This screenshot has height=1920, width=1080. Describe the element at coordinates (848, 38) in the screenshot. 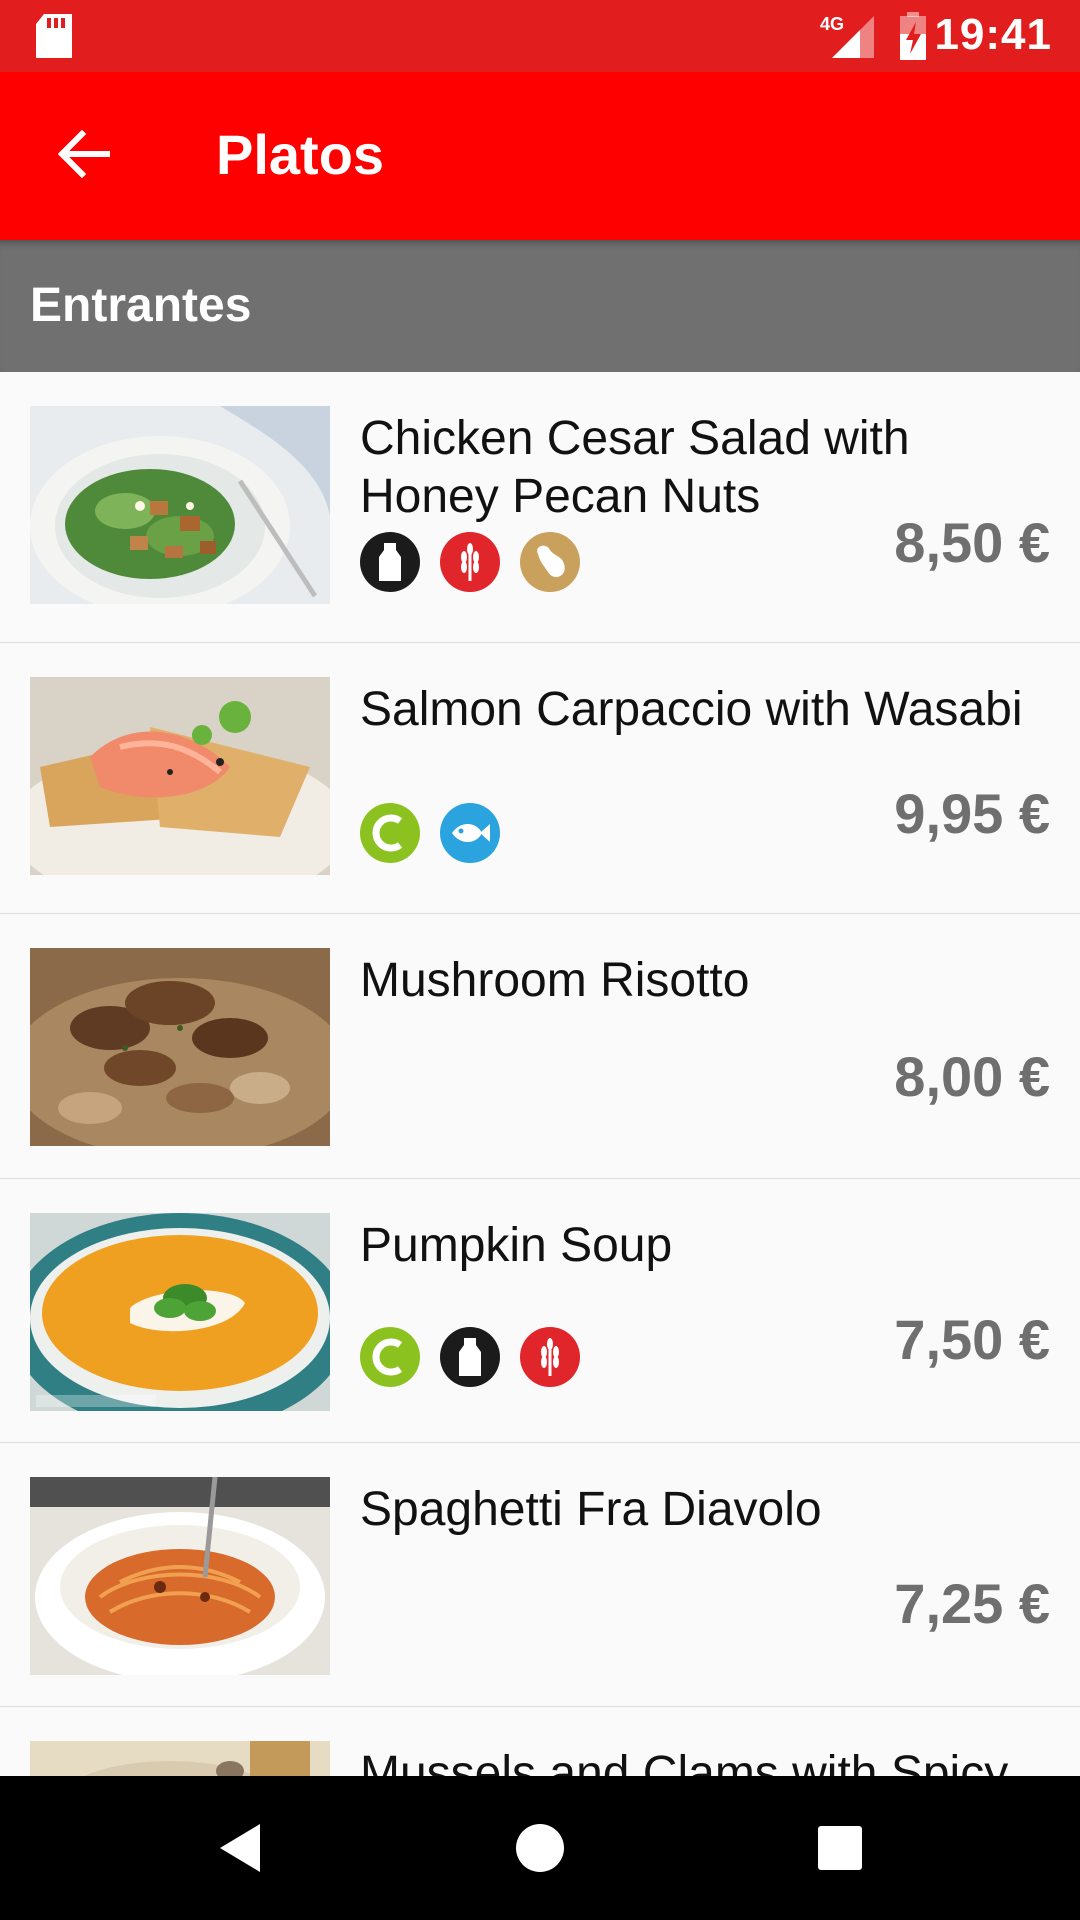

I see `signal-4g-icon: 4G` at that location.